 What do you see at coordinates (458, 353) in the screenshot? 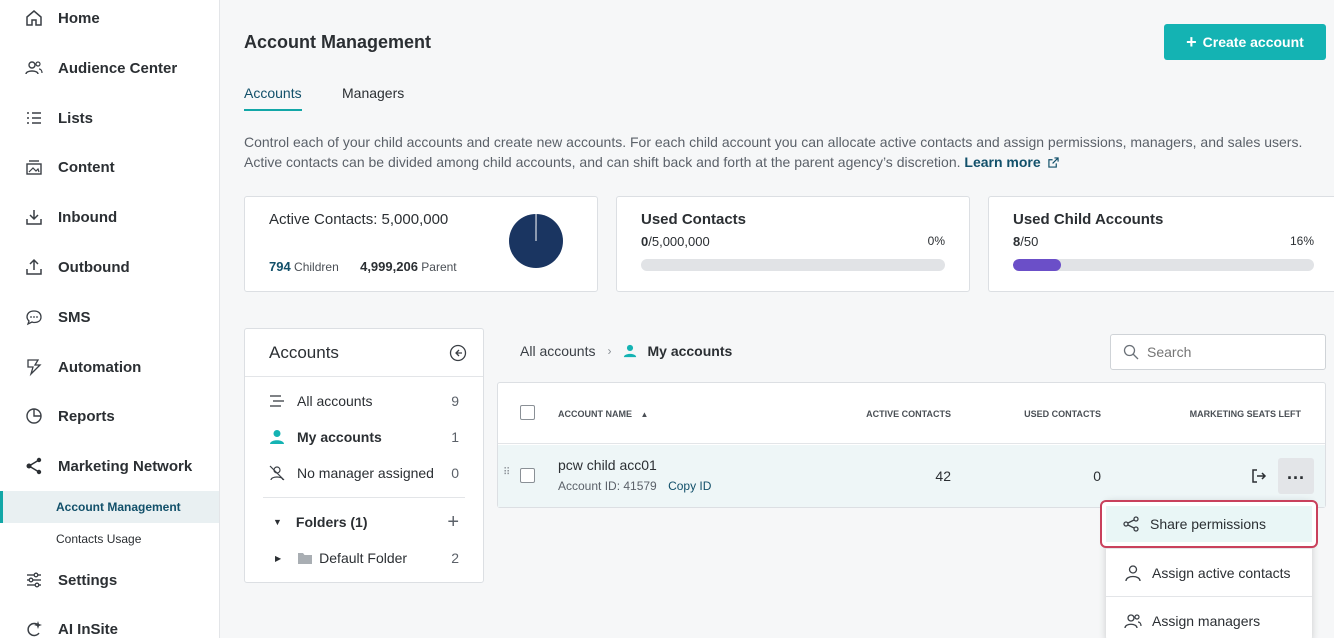
I see `collapse-panel-icon` at bounding box center [458, 353].